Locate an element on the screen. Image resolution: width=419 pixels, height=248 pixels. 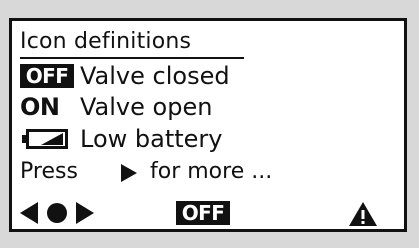
off-badge-icon: OFF is located at coordinates (47, 76).